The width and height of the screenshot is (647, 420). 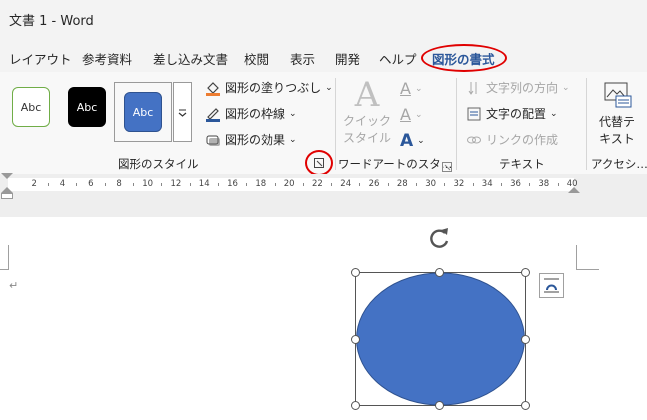 I want to click on tab-highlight-ring, so click(x=464, y=58).